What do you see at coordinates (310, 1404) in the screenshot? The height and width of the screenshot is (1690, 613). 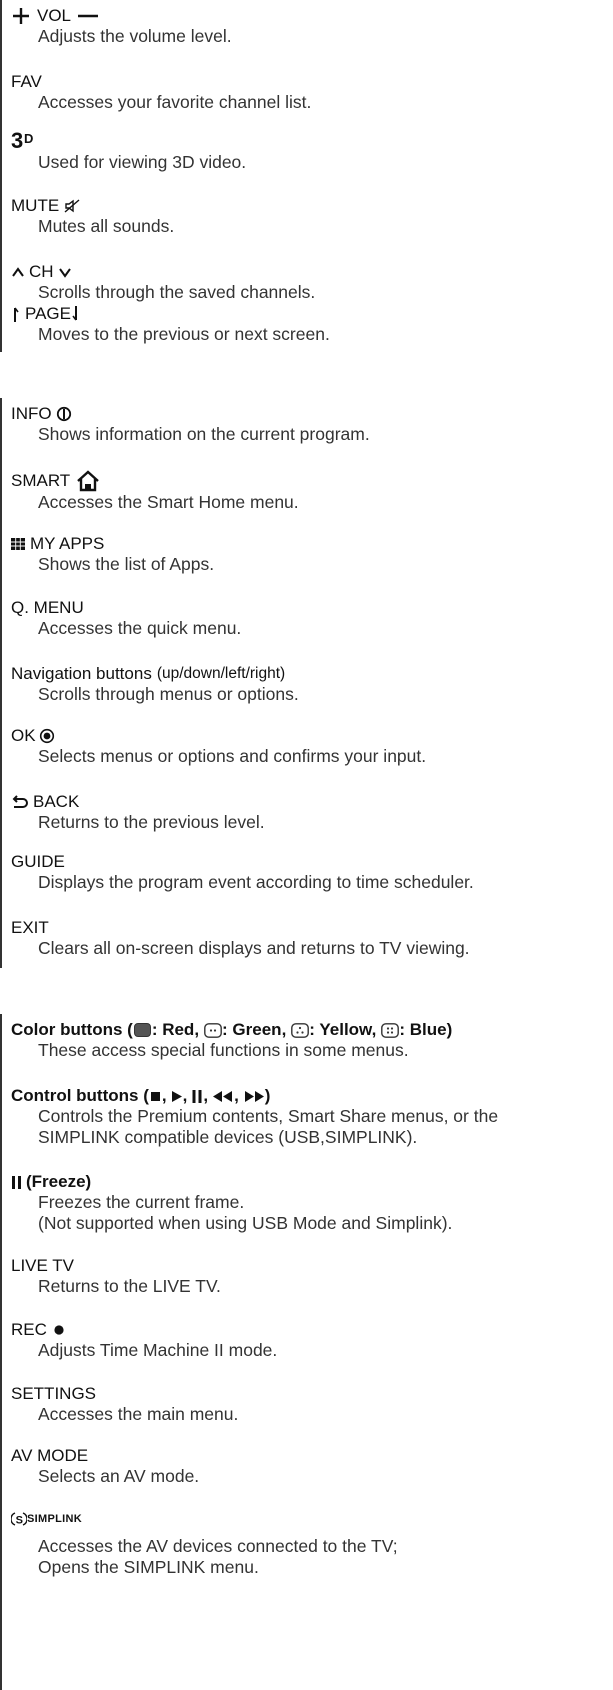 I see `entry-settings: SETTINGS Accesses the main menu.` at bounding box center [310, 1404].